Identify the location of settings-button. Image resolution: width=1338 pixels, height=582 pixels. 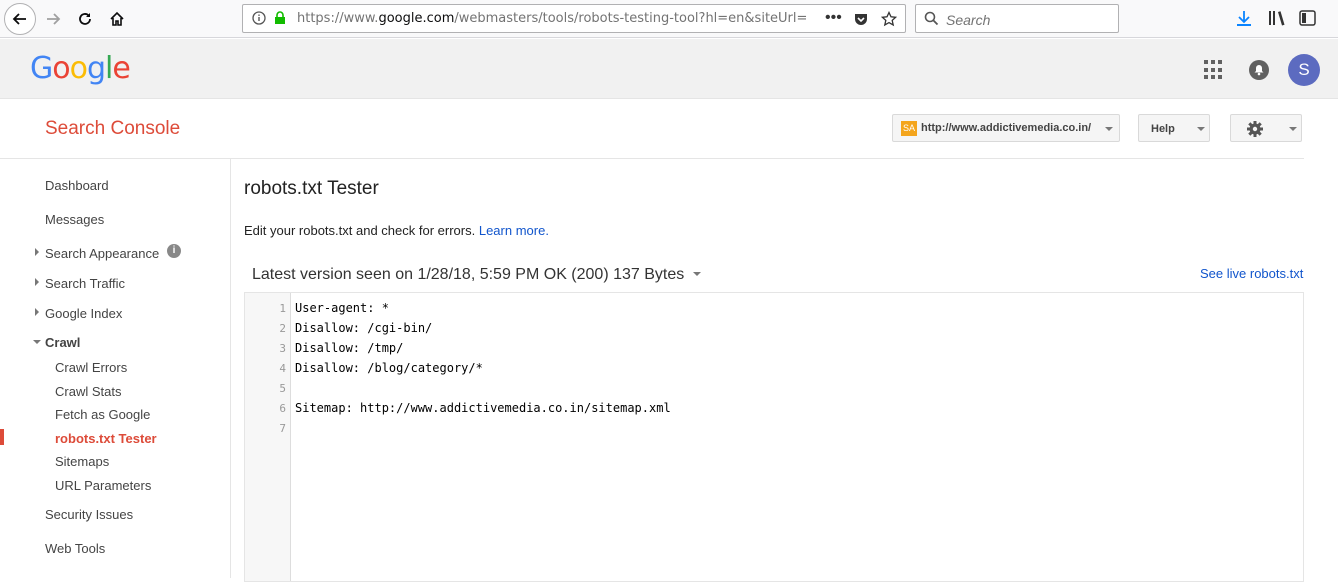
(1266, 128).